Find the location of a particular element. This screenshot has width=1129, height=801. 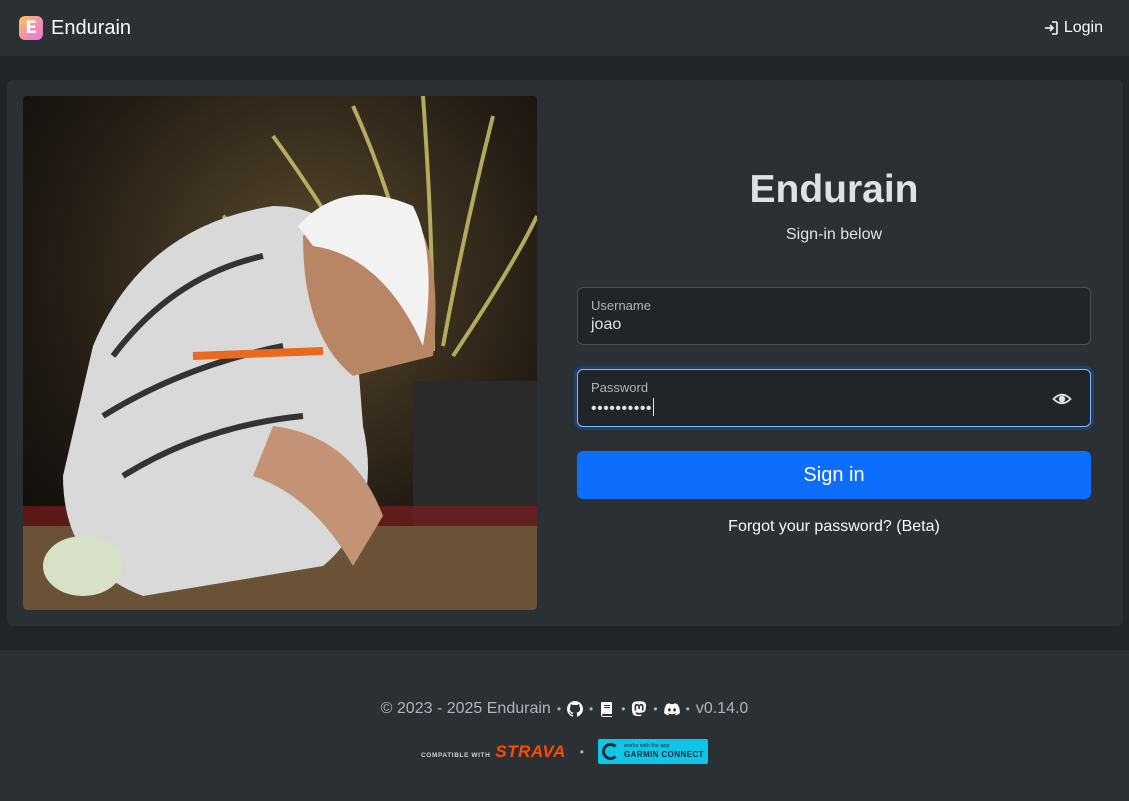

garmin-connect-badge: works with the app GARMIN CONNECT is located at coordinates (653, 751).